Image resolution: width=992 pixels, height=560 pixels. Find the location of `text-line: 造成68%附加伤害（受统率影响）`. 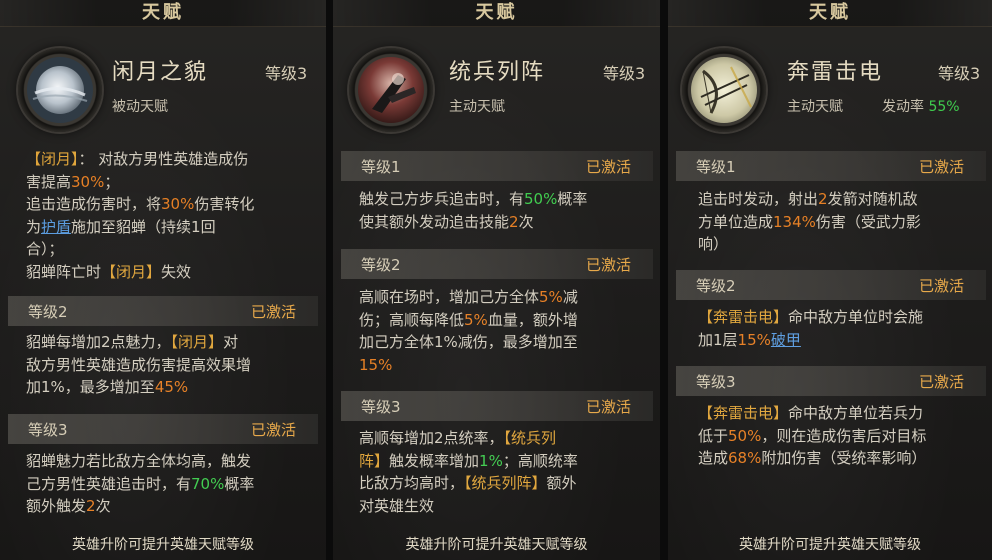

text-line: 造成68%附加伤害（受统率影响） is located at coordinates (843, 458).